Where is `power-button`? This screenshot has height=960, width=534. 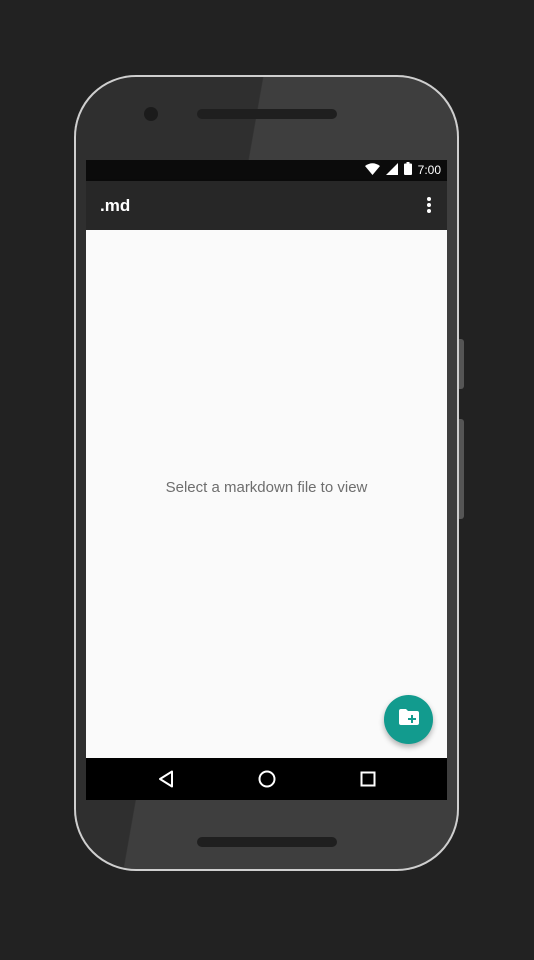
power-button is located at coordinates (461, 364).